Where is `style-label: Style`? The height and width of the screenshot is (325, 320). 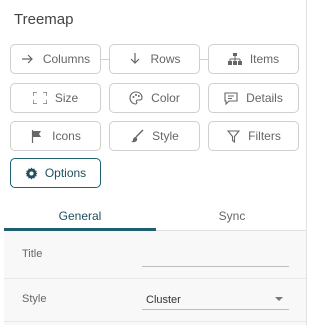
style-label: Style is located at coordinates (165, 136).